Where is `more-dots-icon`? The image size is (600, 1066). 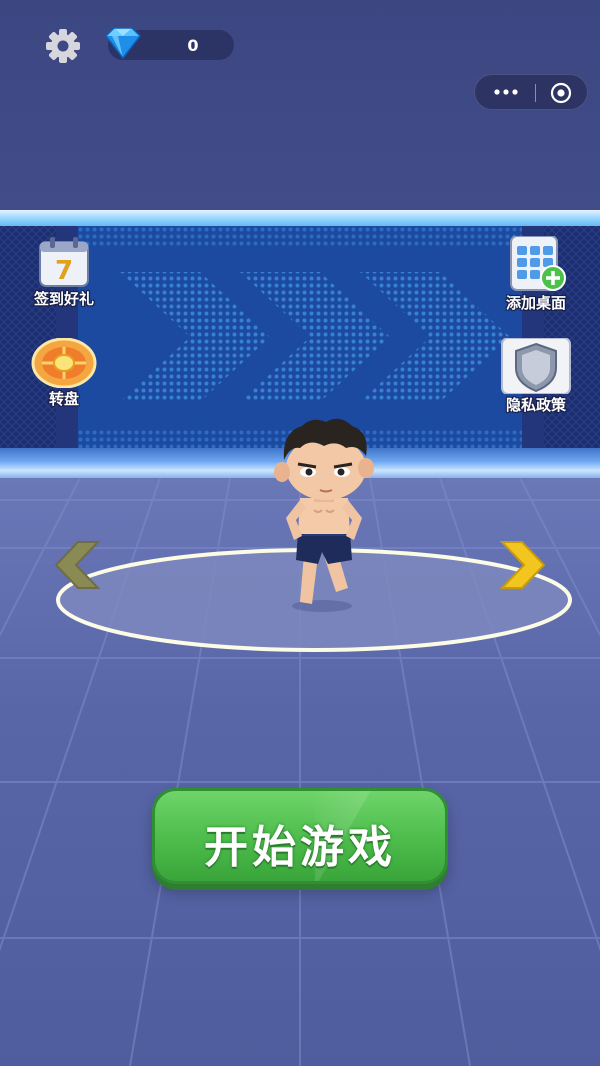
more-dots-icon is located at coordinates (506, 92).